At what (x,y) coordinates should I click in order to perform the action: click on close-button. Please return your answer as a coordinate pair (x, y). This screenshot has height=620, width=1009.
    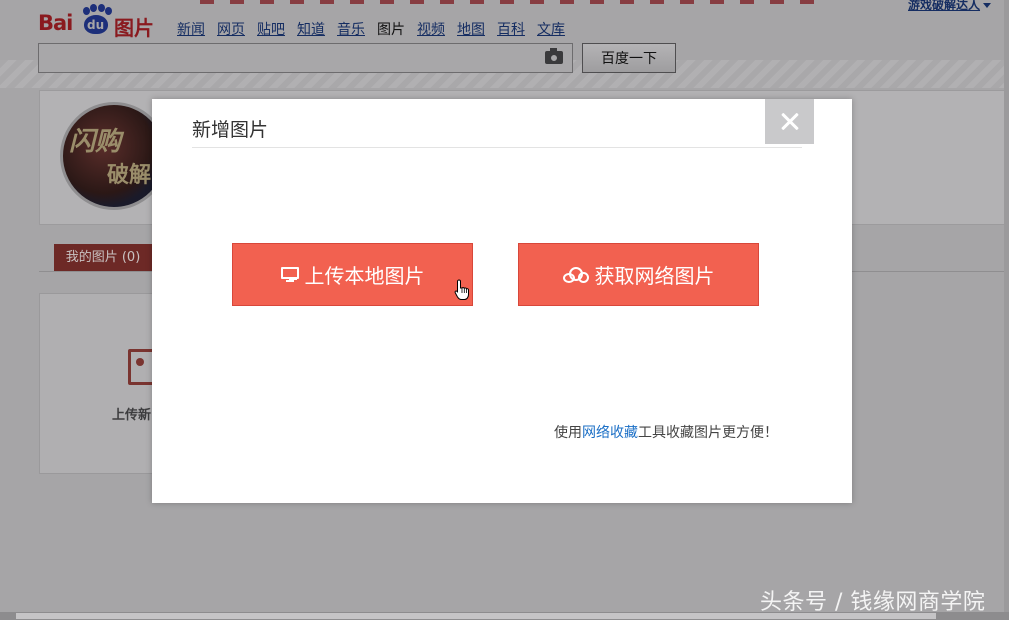
    Looking at the image, I should click on (789, 121).